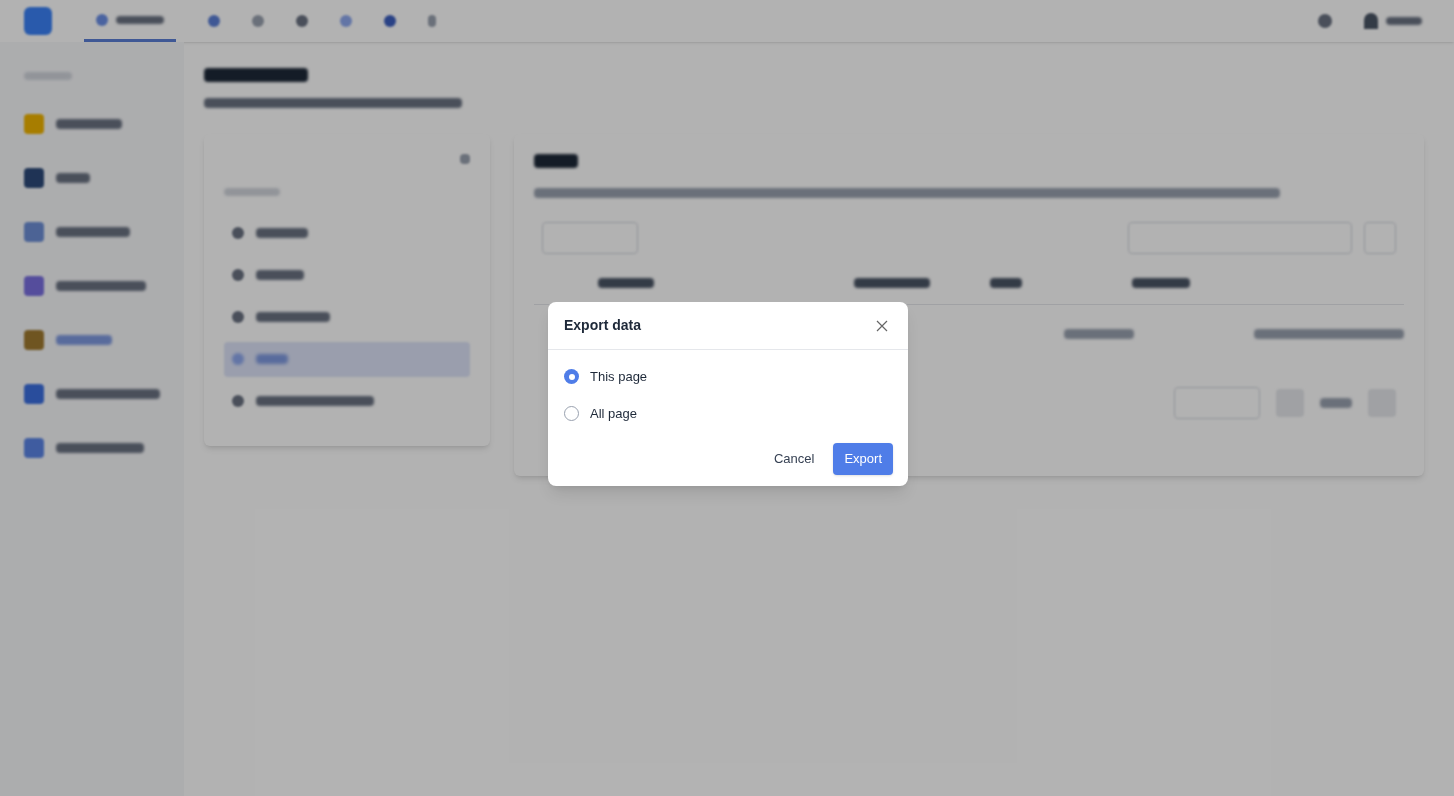  Describe the element at coordinates (863, 459) in the screenshot. I see `export-button: Export` at that location.